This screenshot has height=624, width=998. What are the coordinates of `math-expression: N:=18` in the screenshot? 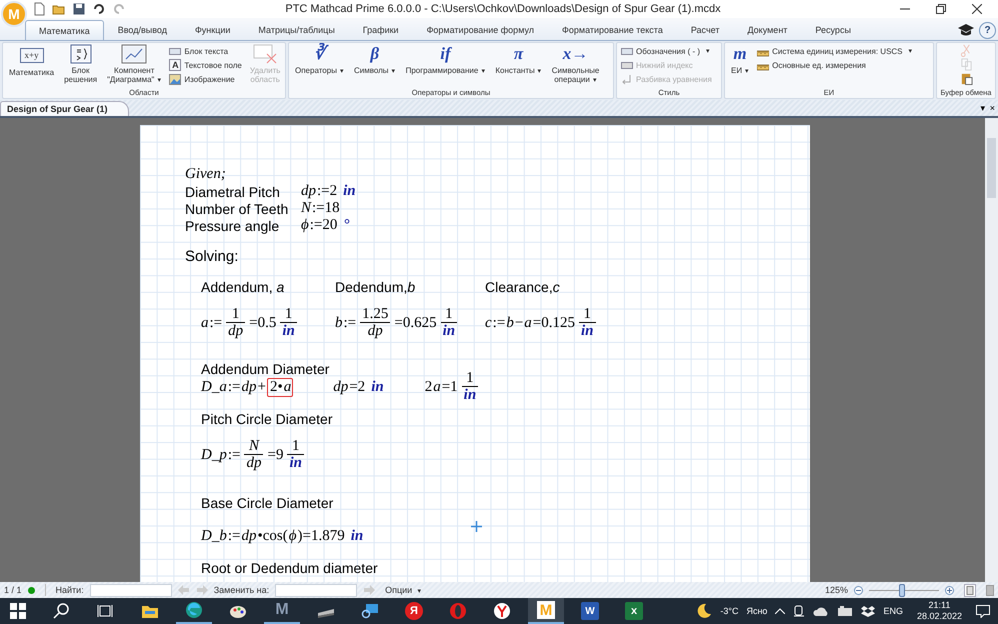 It's located at (321, 208).